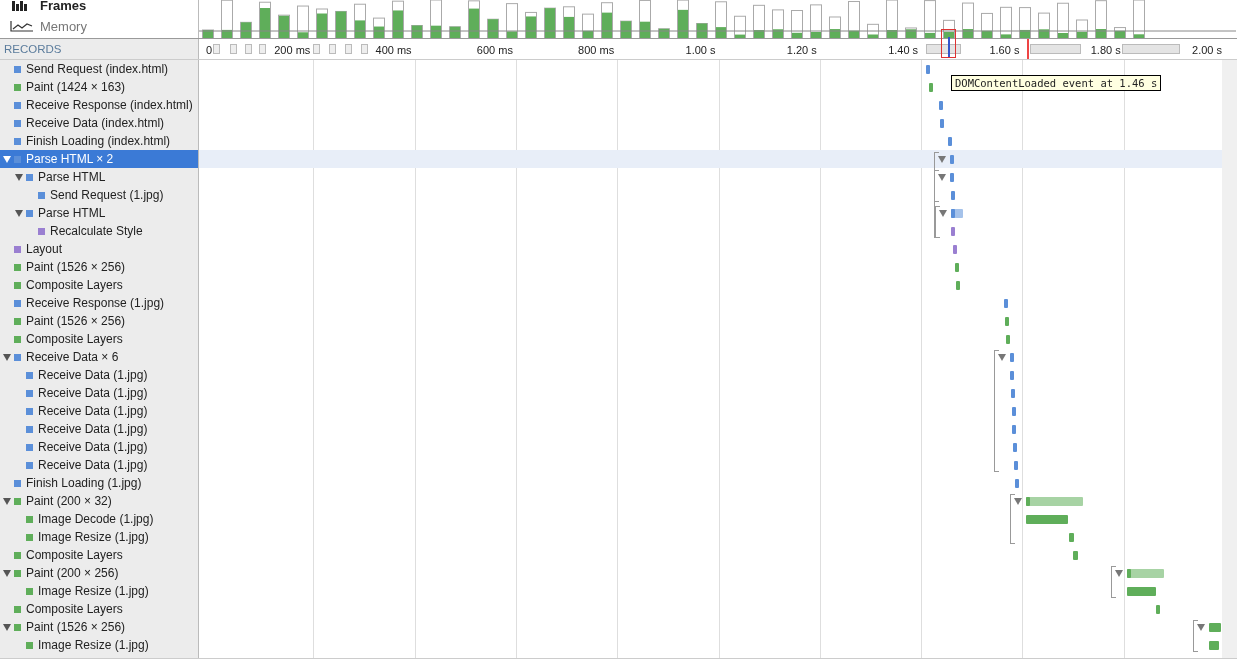 This screenshot has width=1237, height=659. I want to click on time-tick-label: 2.00 s, so click(1207, 50).